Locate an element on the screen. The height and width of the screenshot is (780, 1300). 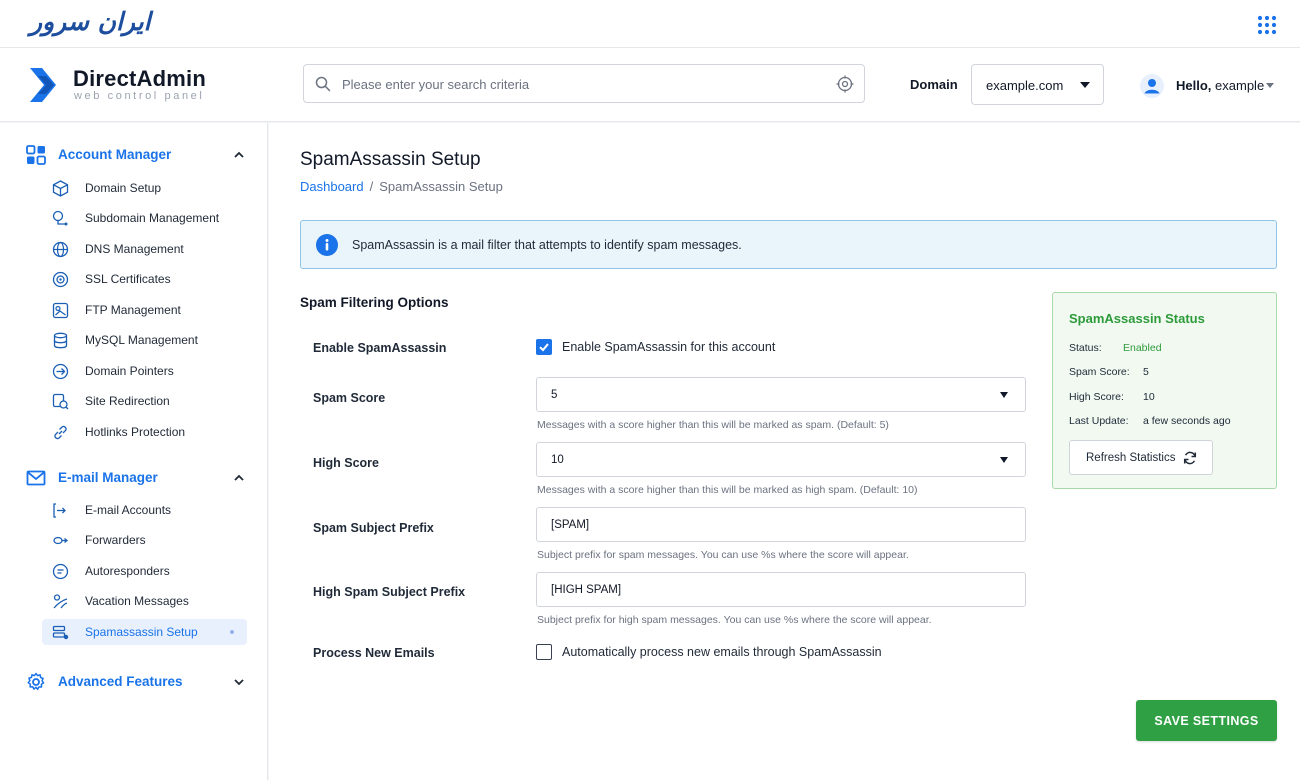
email-accounts-icon is located at coordinates (59, 510).